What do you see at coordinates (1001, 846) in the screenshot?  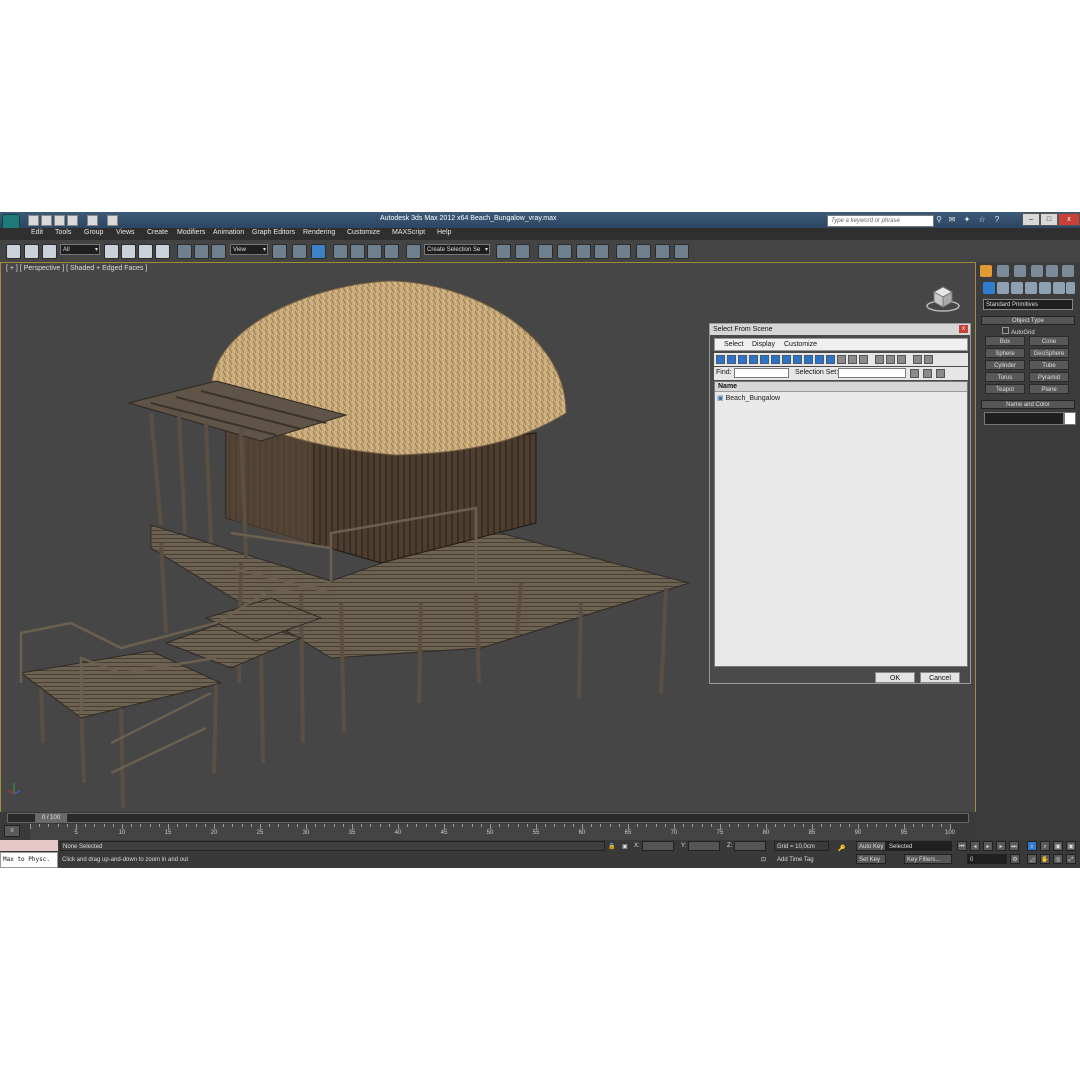 I see `next-frame-icon: ▸` at bounding box center [1001, 846].